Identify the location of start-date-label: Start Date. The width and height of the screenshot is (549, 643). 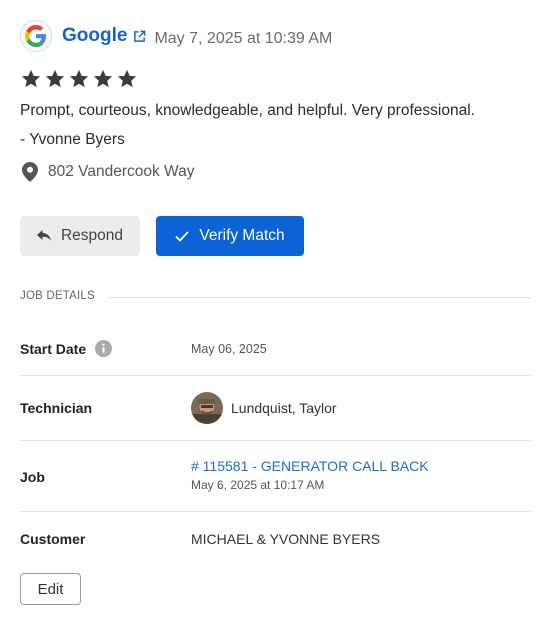
(66, 348).